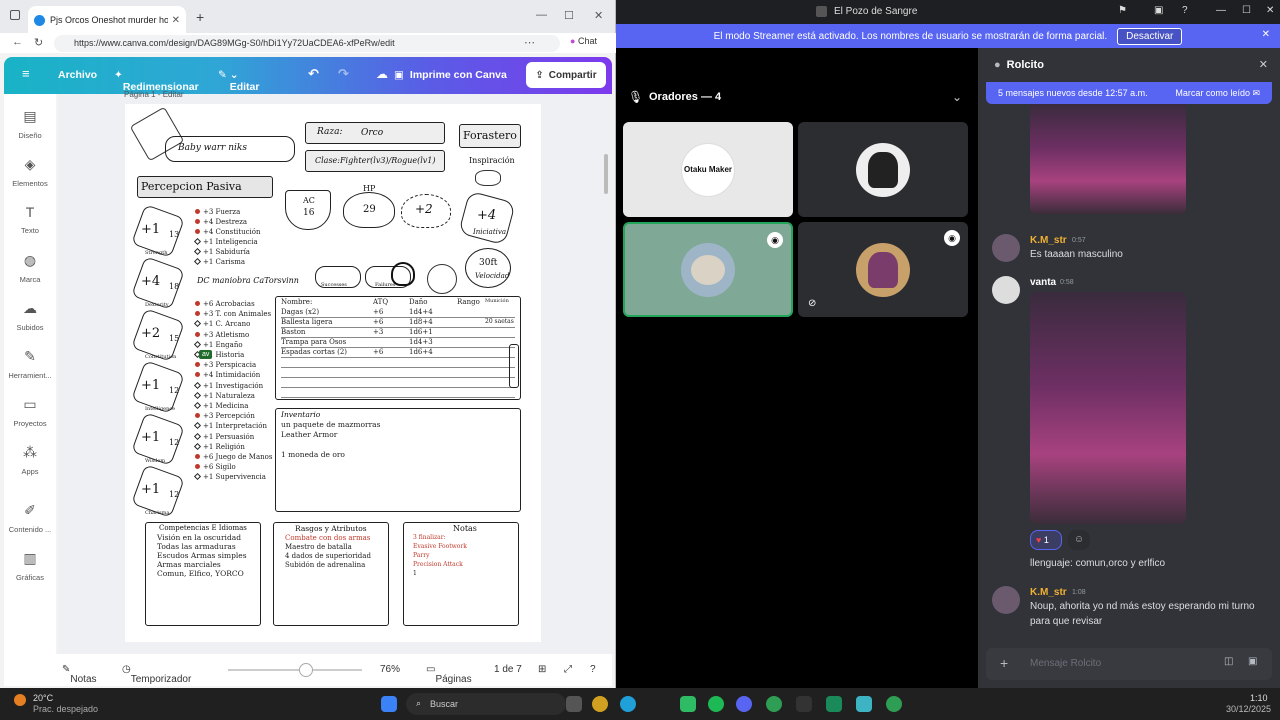  What do you see at coordinates (343, 74) in the screenshot?
I see `redo-icon: ↷` at bounding box center [343, 74].